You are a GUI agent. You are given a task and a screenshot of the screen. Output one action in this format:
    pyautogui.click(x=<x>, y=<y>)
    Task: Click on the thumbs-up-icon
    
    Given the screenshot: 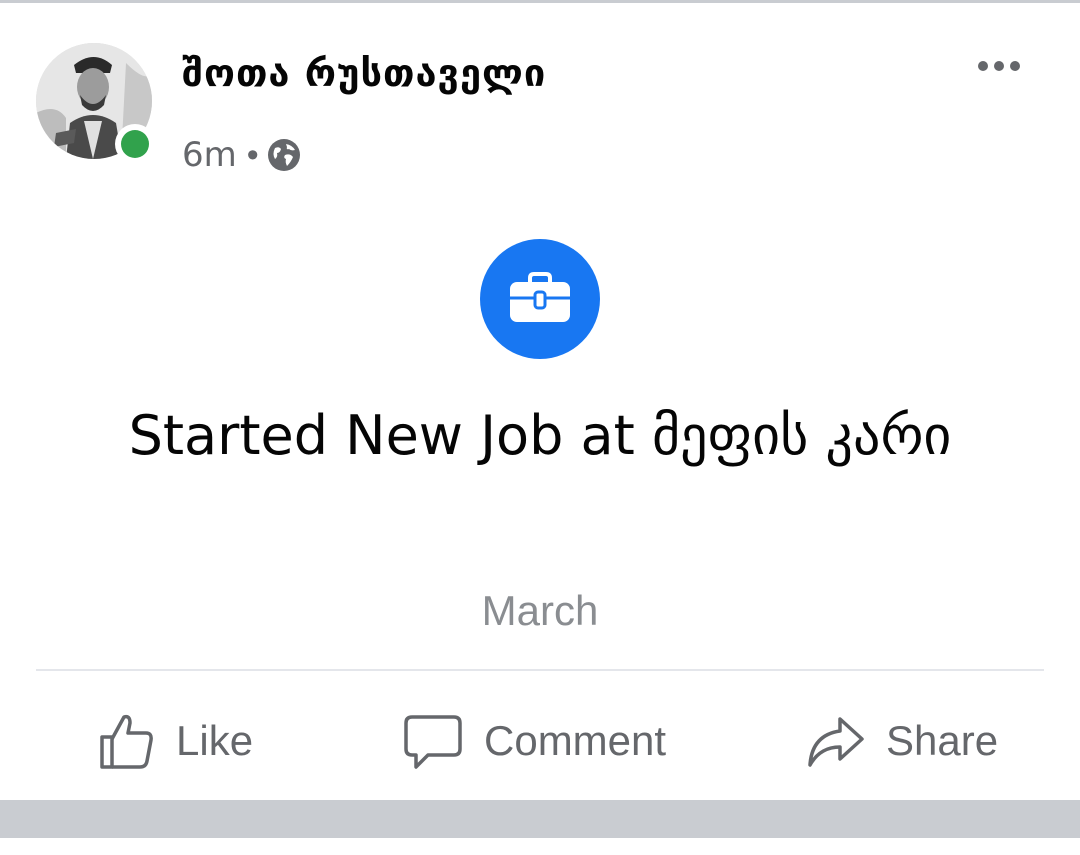 What is the action you would take?
    pyautogui.click(x=126, y=741)
    